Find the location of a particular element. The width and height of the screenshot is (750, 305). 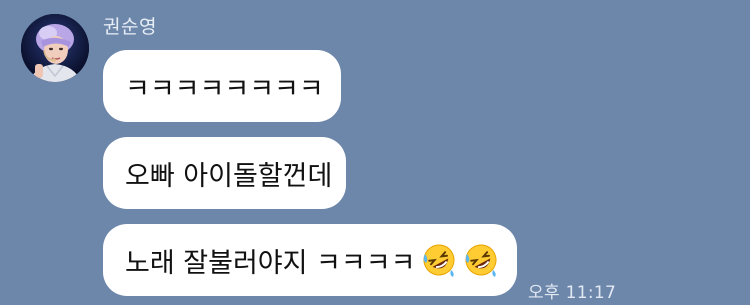

message-text: ㅋㅋㅋㅋㅋㅋㅋㅋ is located at coordinates (224, 89).